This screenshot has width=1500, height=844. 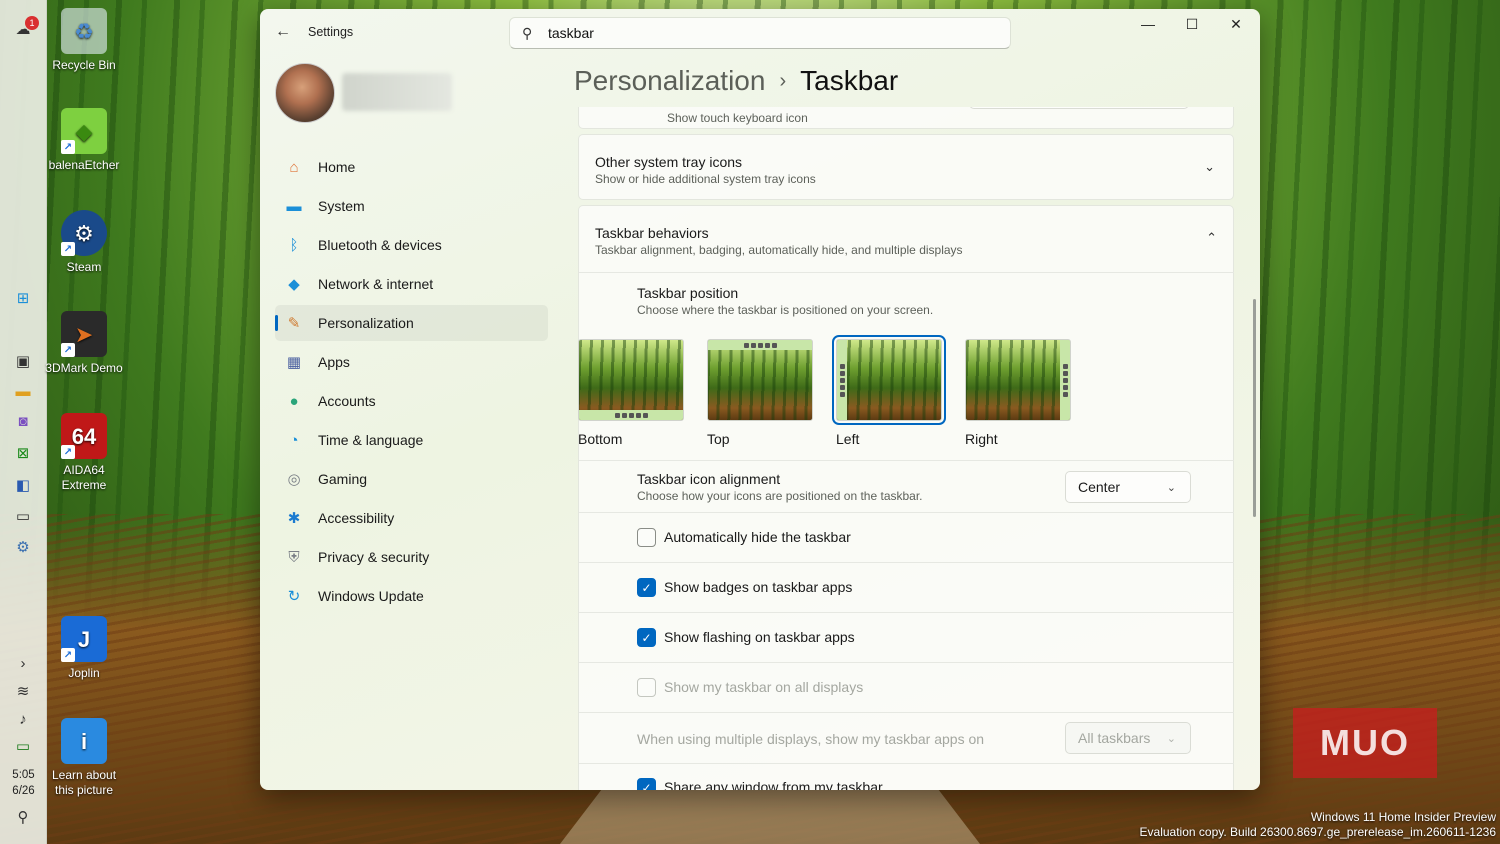 What do you see at coordinates (84, 165) in the screenshot?
I see `desktop-icon-label: balenaEtcher` at bounding box center [84, 165].